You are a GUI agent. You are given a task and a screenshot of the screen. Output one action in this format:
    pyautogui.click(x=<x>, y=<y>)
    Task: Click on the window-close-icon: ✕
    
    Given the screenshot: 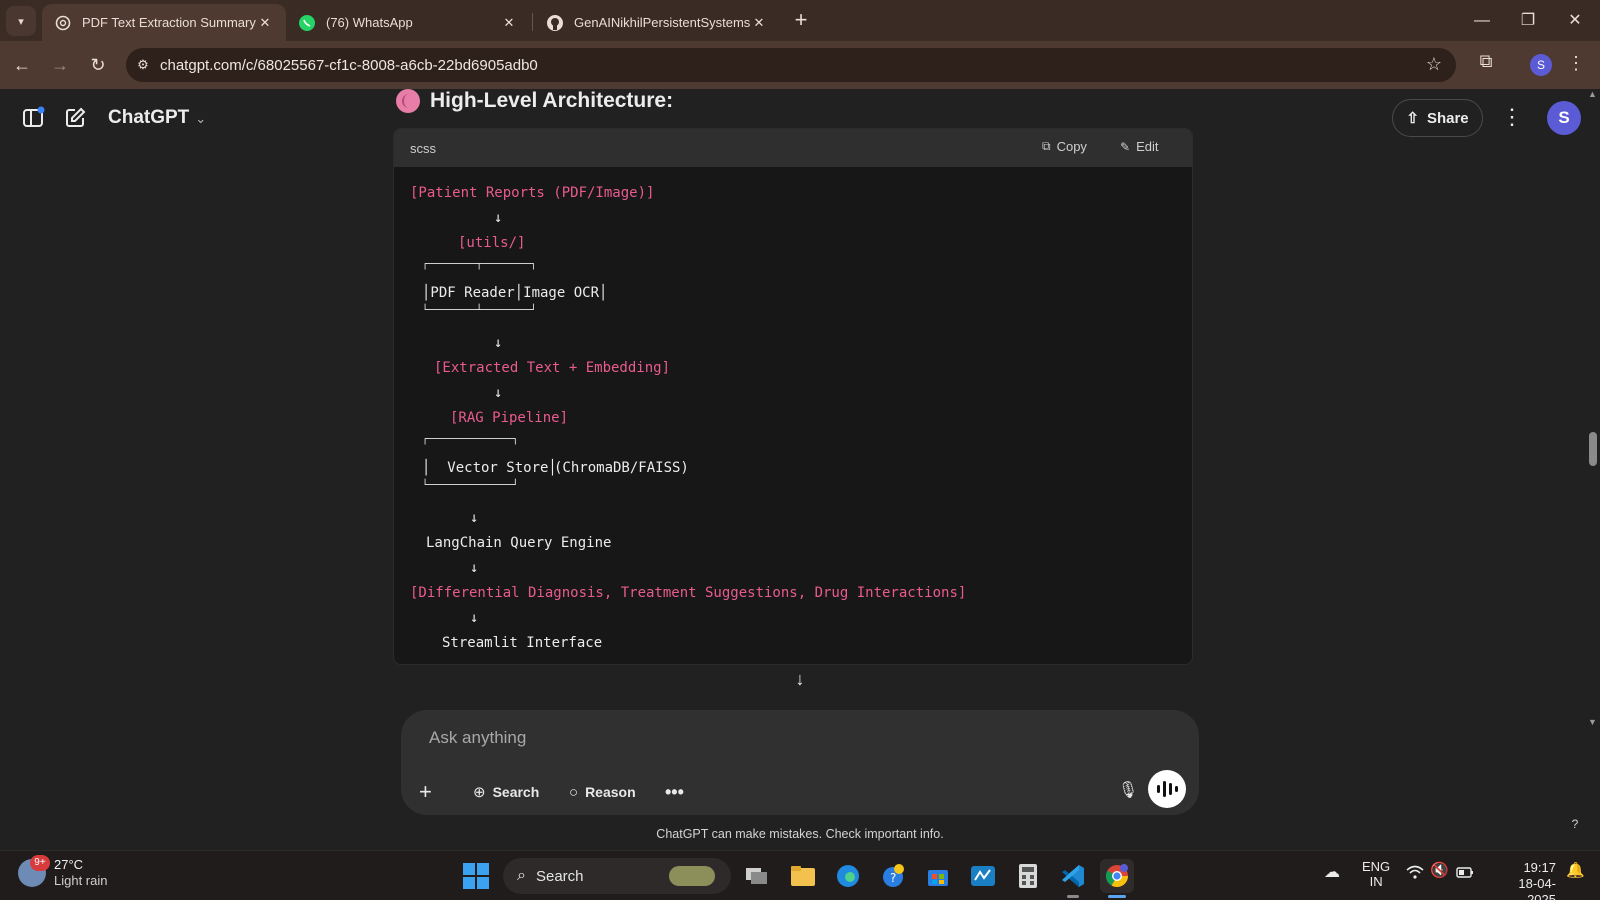 What is the action you would take?
    pyautogui.click(x=1575, y=21)
    